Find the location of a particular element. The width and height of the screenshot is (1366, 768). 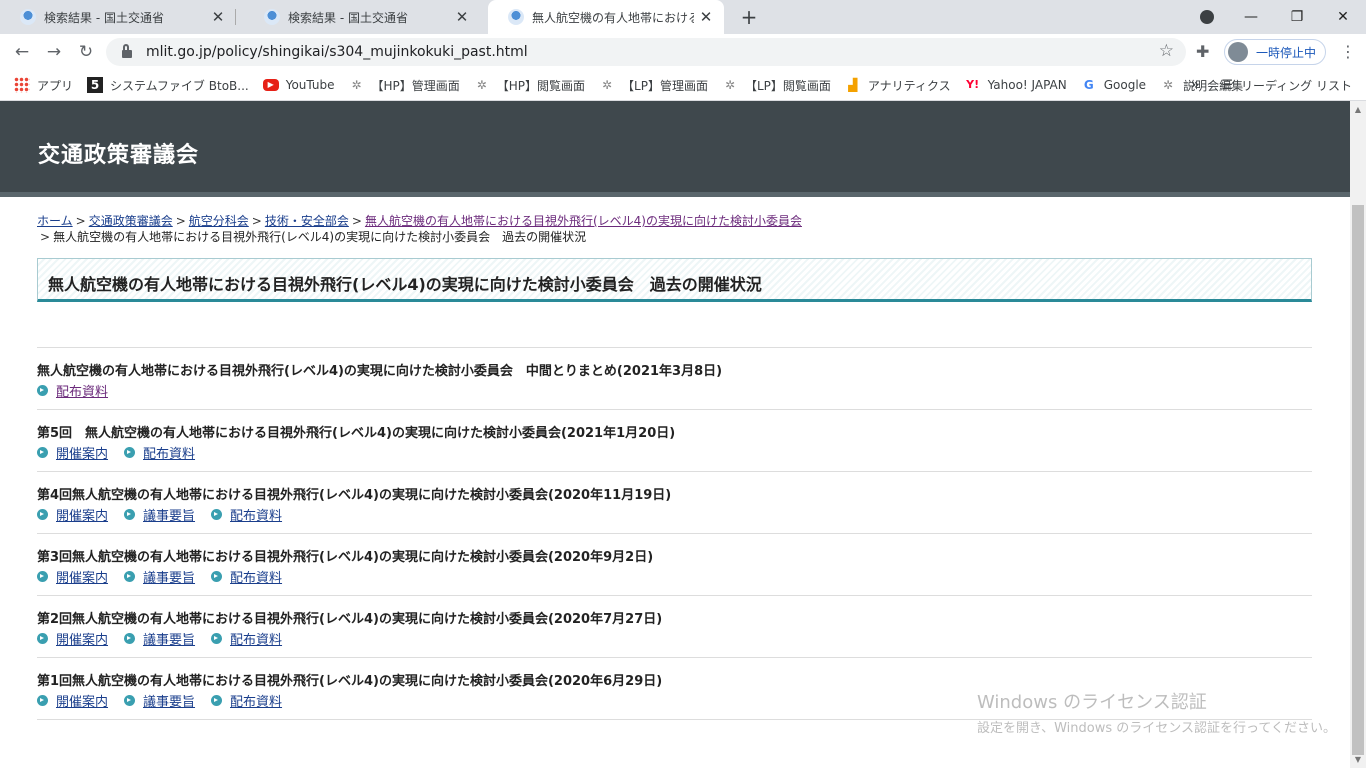

maximize-icon: ❐ is located at coordinates (1297, 17).